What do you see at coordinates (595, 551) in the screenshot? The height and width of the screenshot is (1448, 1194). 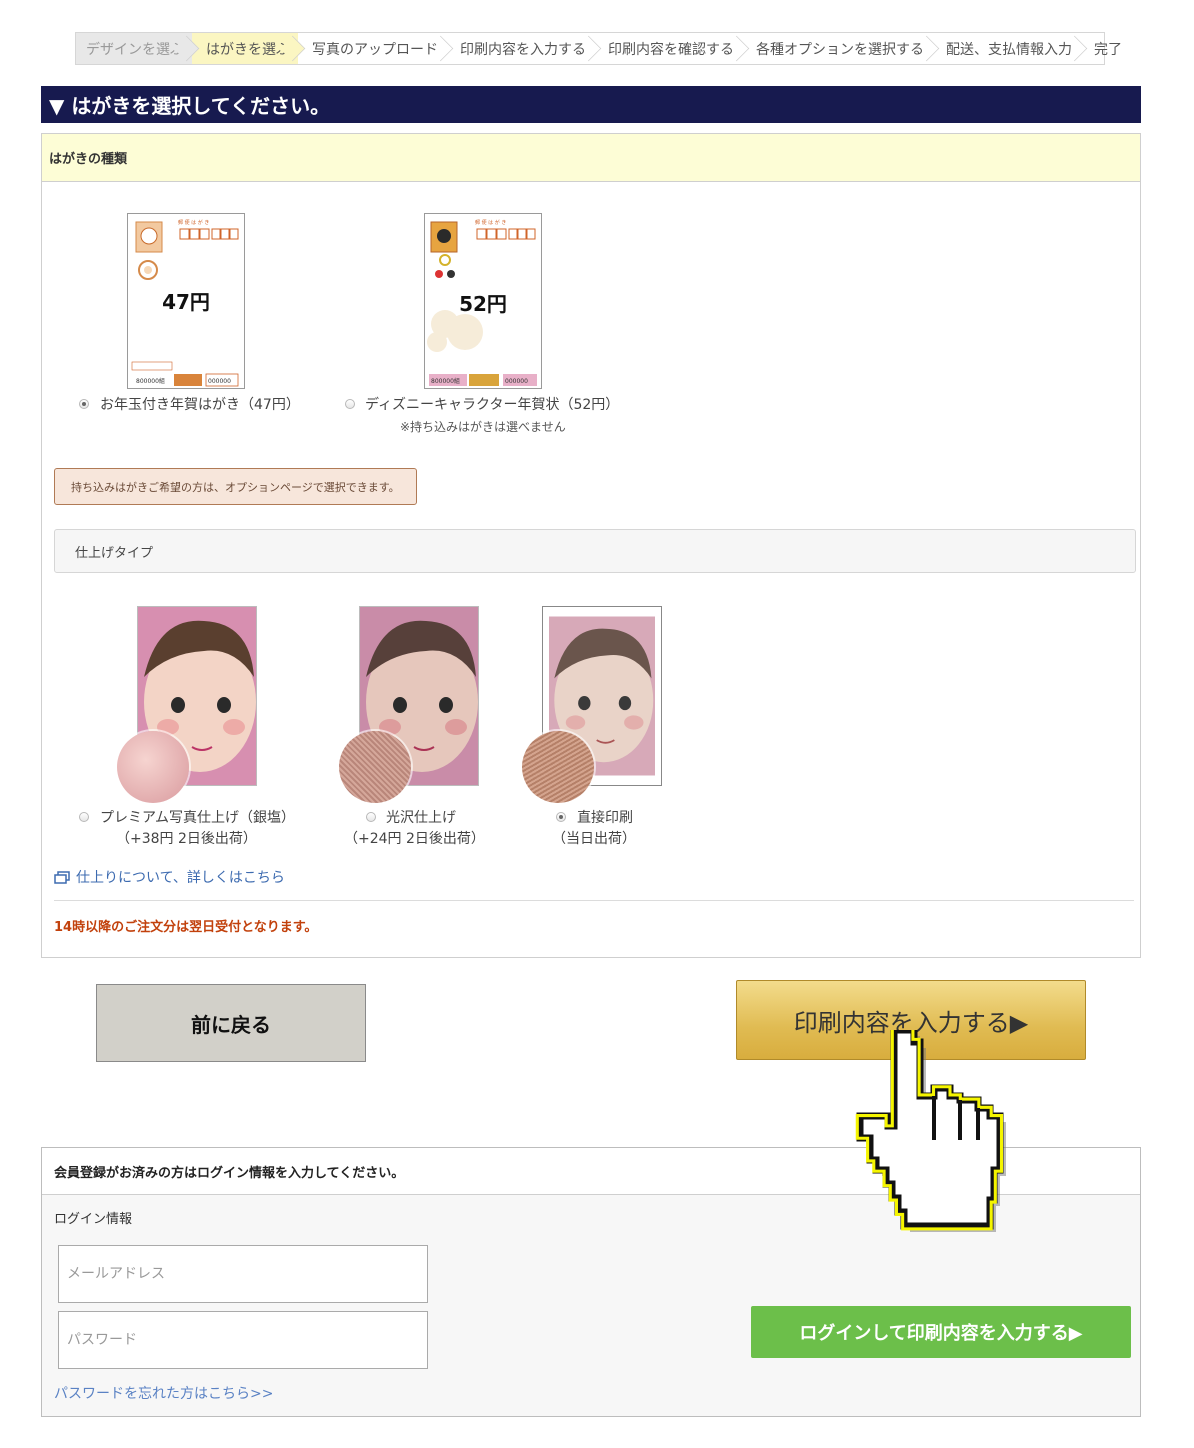 I see `finish-type-heading: 仕上げタイプ` at bounding box center [595, 551].